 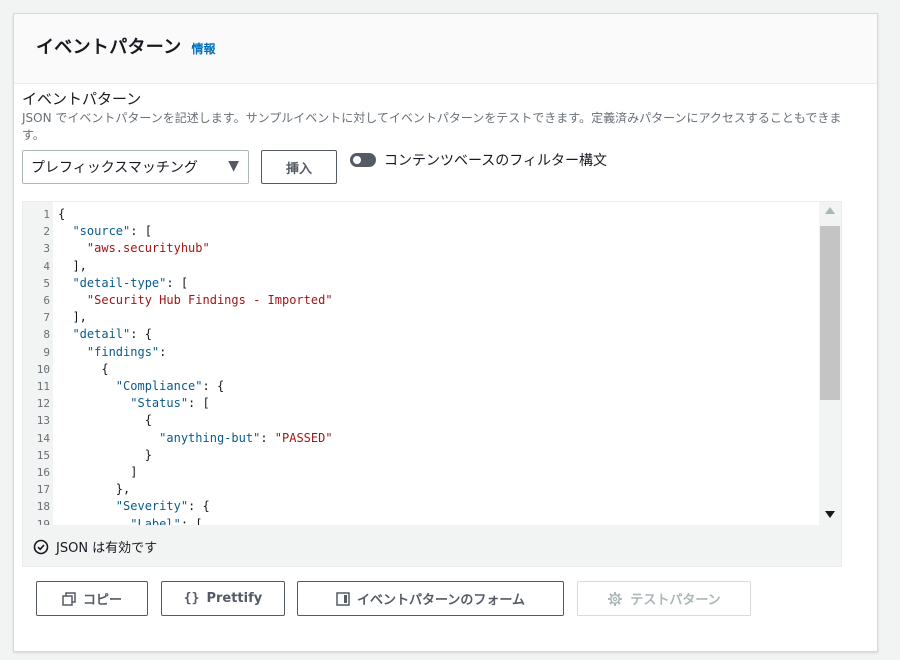 I want to click on pattern-controls: プレフィックスマッチング ▼ 挿入 コンテンツベースのフィルター構文, so click(x=432, y=167).